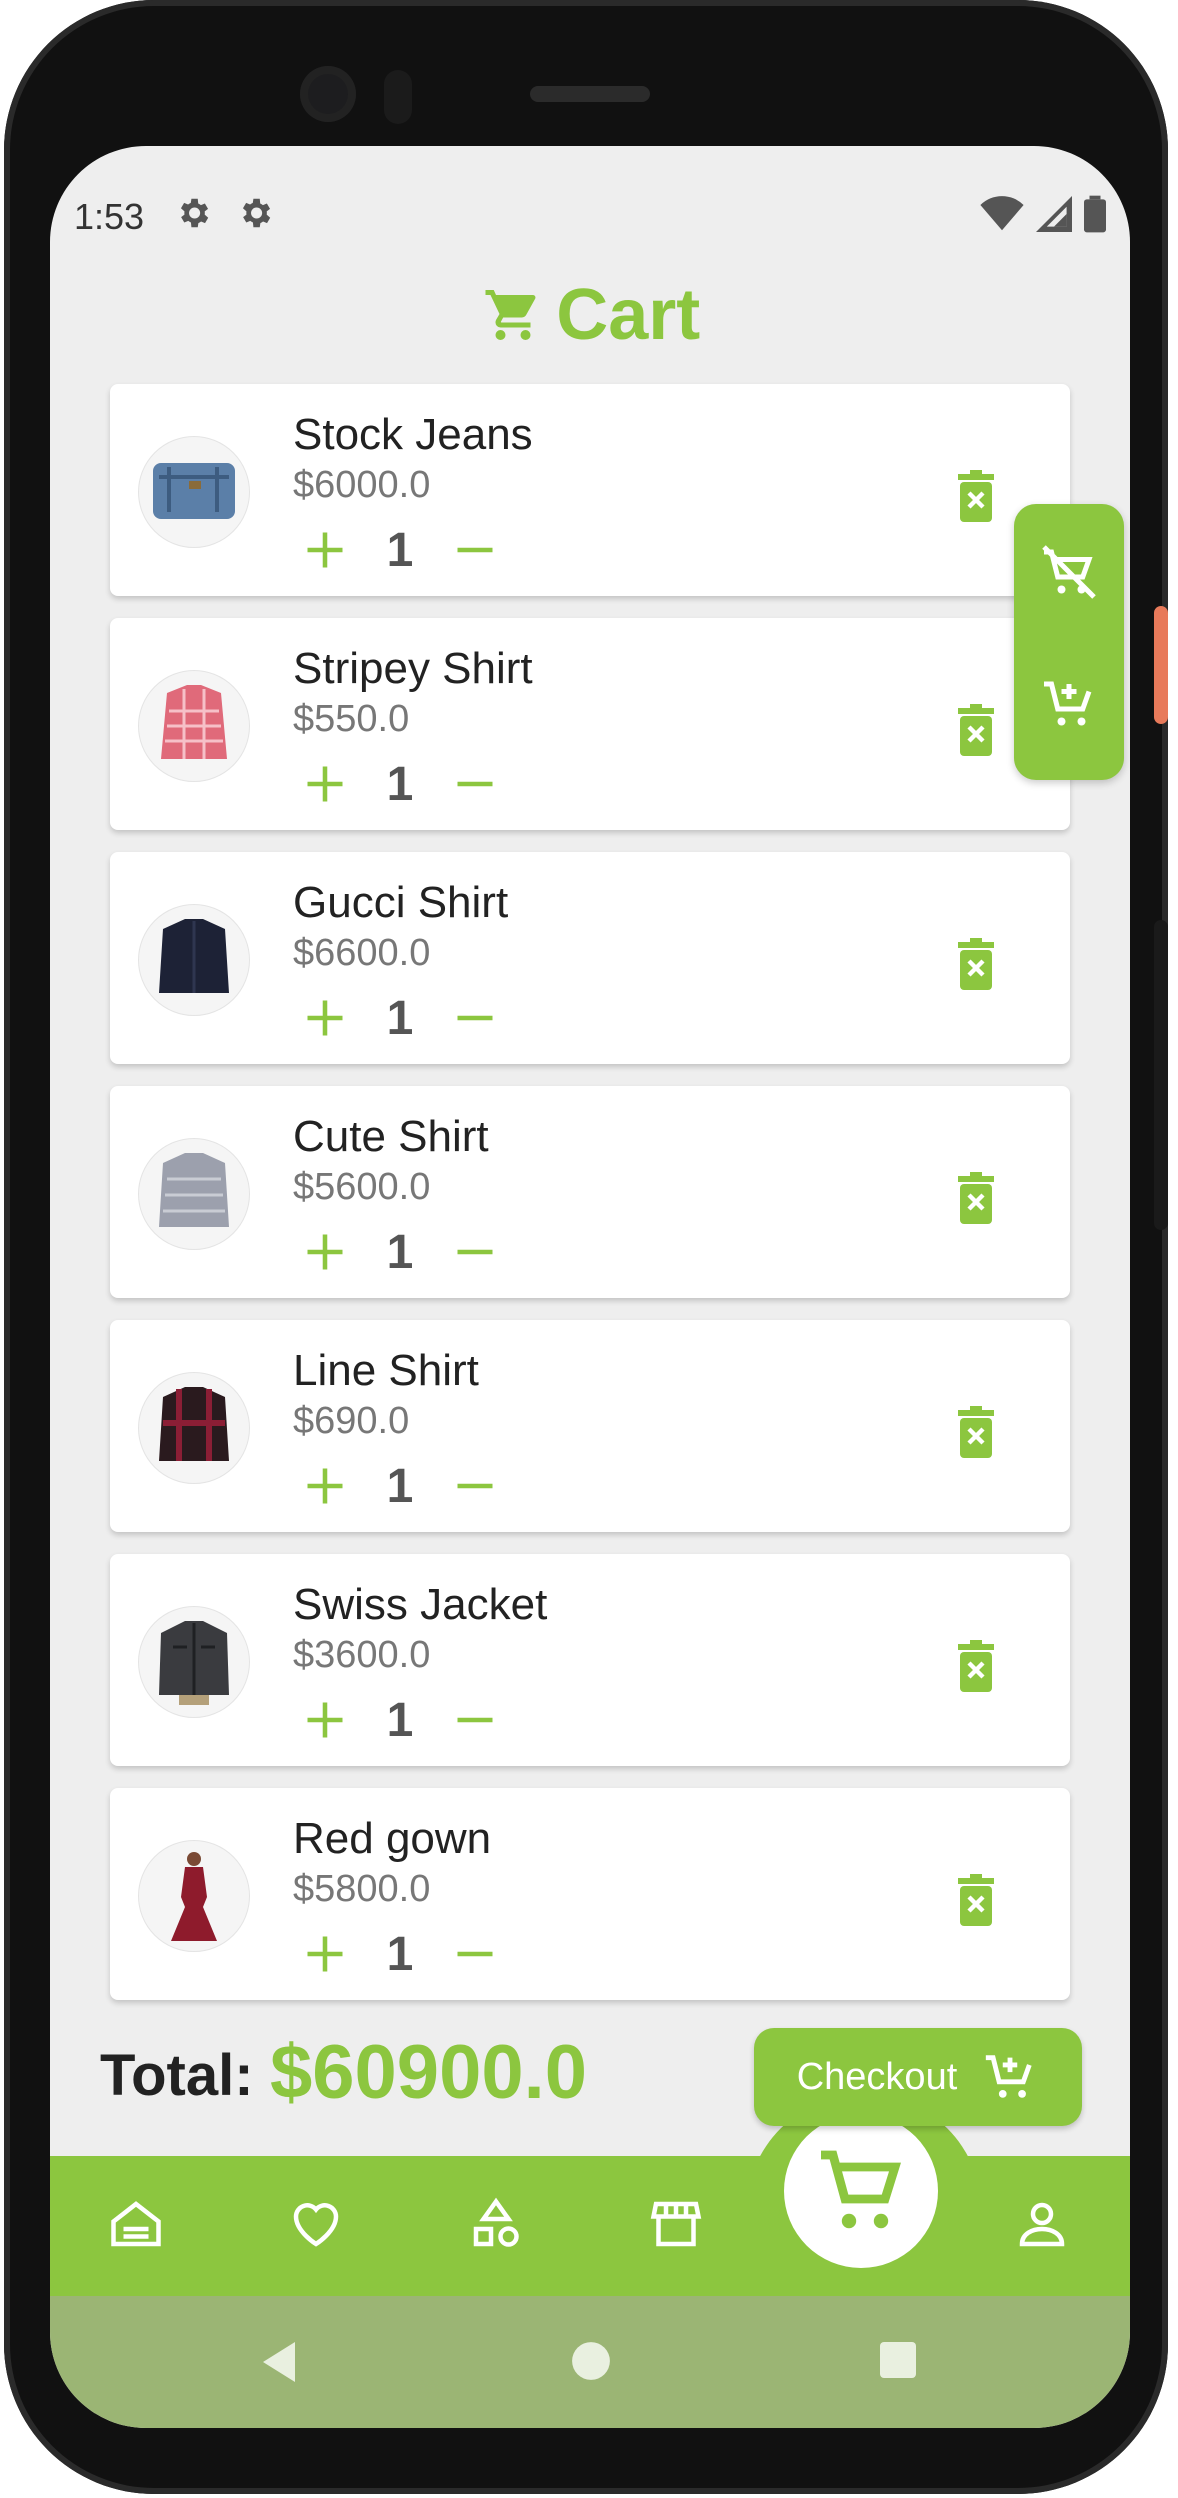  I want to click on product-price: $550.0, so click(351, 719).